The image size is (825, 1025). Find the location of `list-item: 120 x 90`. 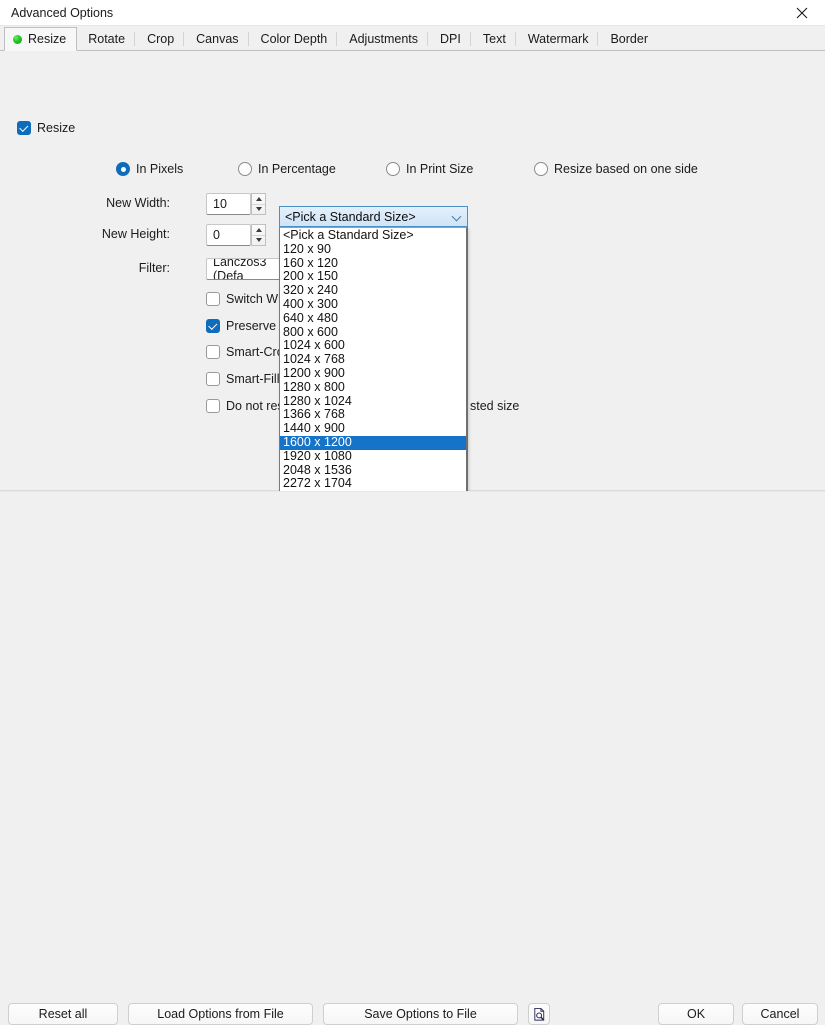

list-item: 120 x 90 is located at coordinates (373, 249).